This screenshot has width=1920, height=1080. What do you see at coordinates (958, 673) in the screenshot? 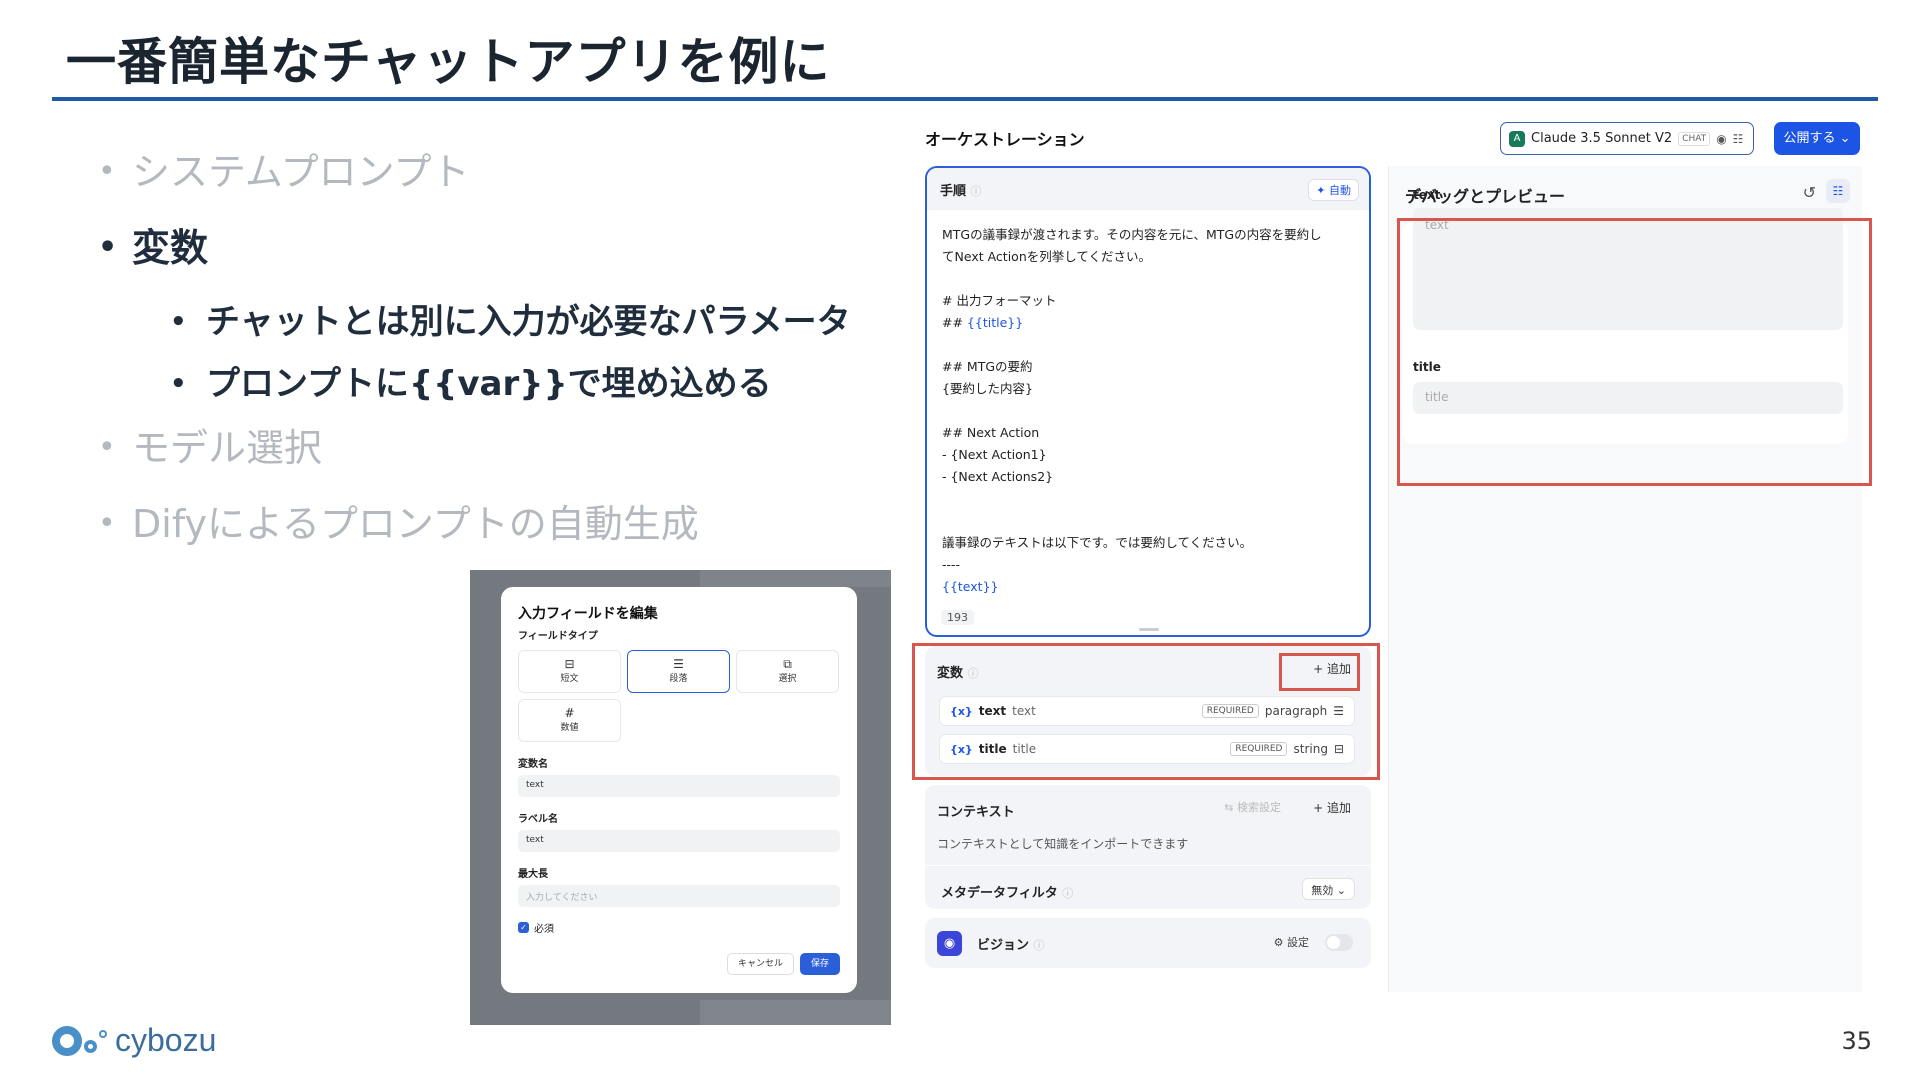
I see `variables-header: 変数 ⓘ` at bounding box center [958, 673].